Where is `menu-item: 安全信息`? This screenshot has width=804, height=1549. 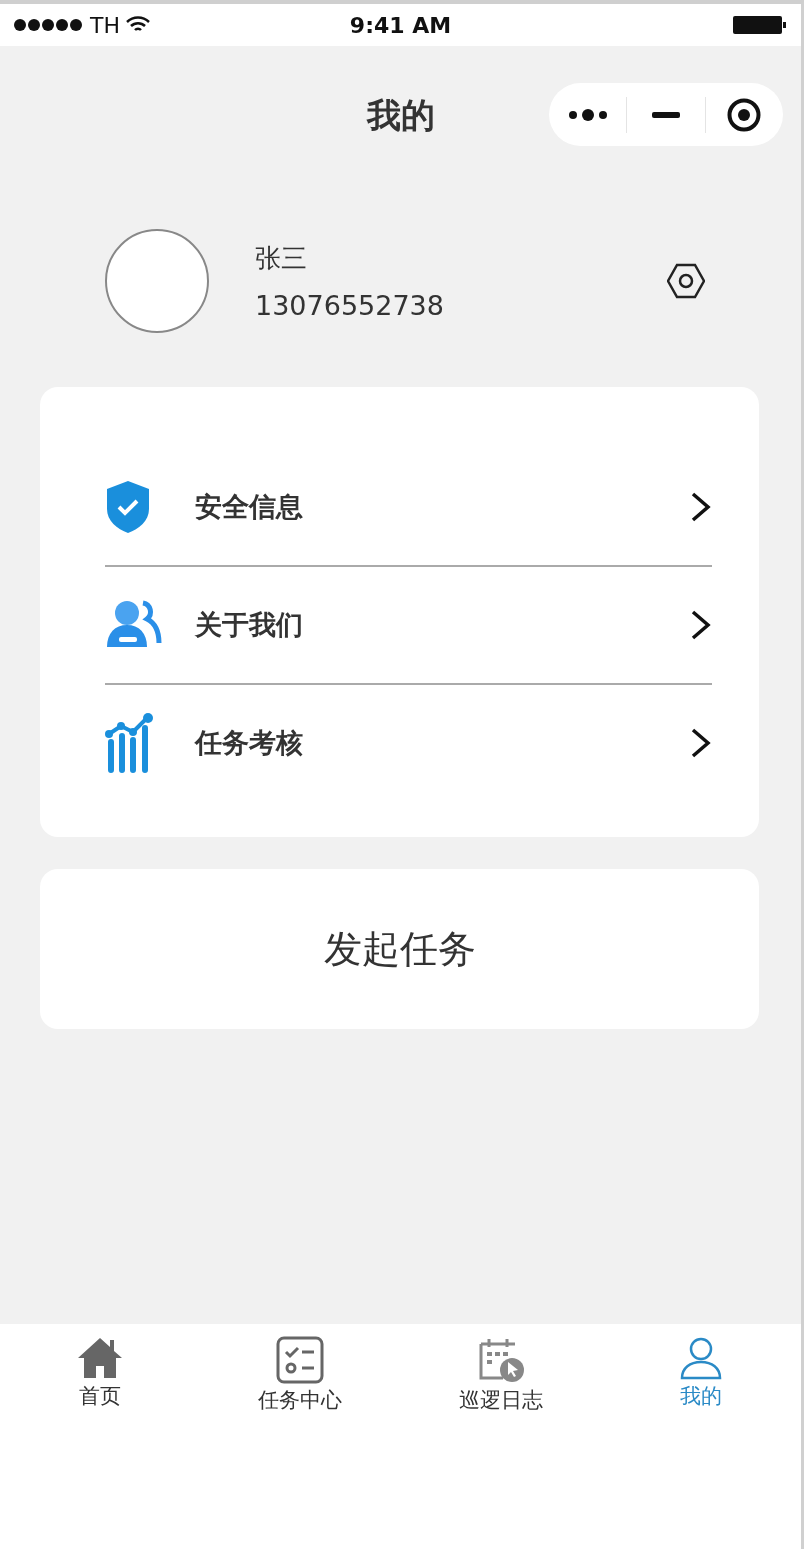 menu-item: 安全信息 is located at coordinates (408, 507).